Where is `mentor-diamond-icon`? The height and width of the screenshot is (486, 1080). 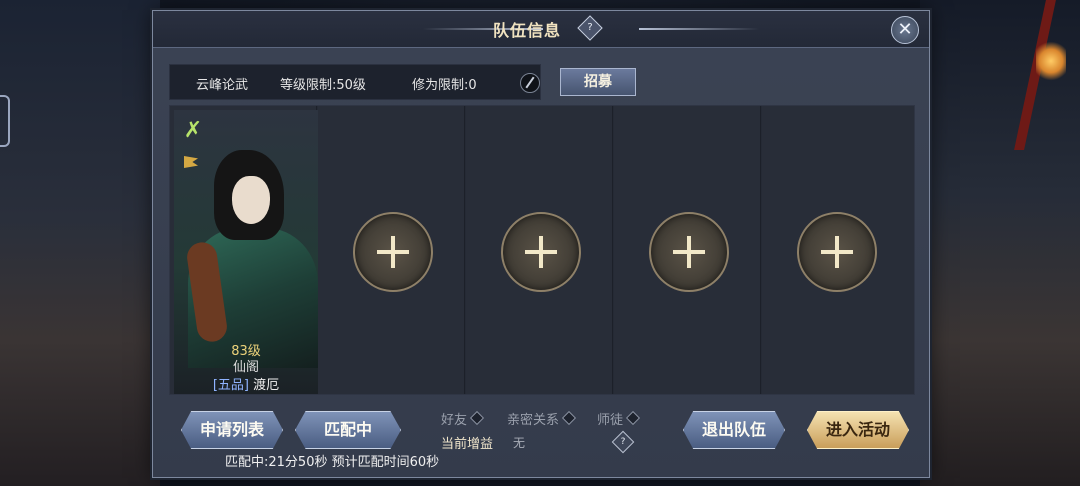 mentor-diamond-icon is located at coordinates (633, 418).